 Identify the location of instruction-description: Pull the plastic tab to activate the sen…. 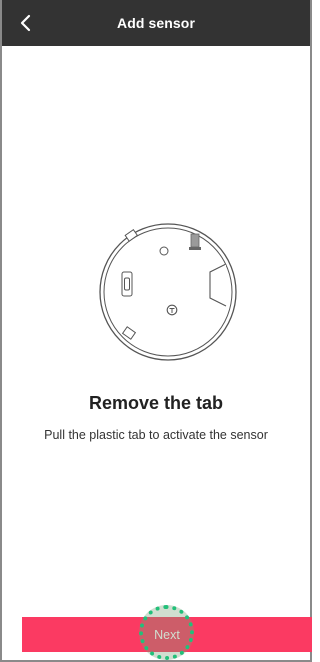
(156, 435).